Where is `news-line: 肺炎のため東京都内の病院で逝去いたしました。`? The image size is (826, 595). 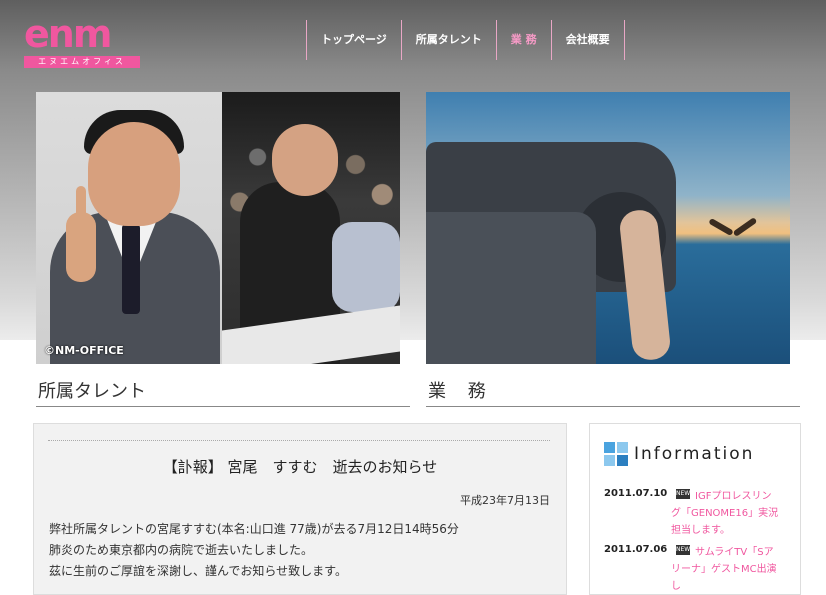
news-line: 肺炎のため東京都内の病院で逝去いたしました。 is located at coordinates (181, 550).